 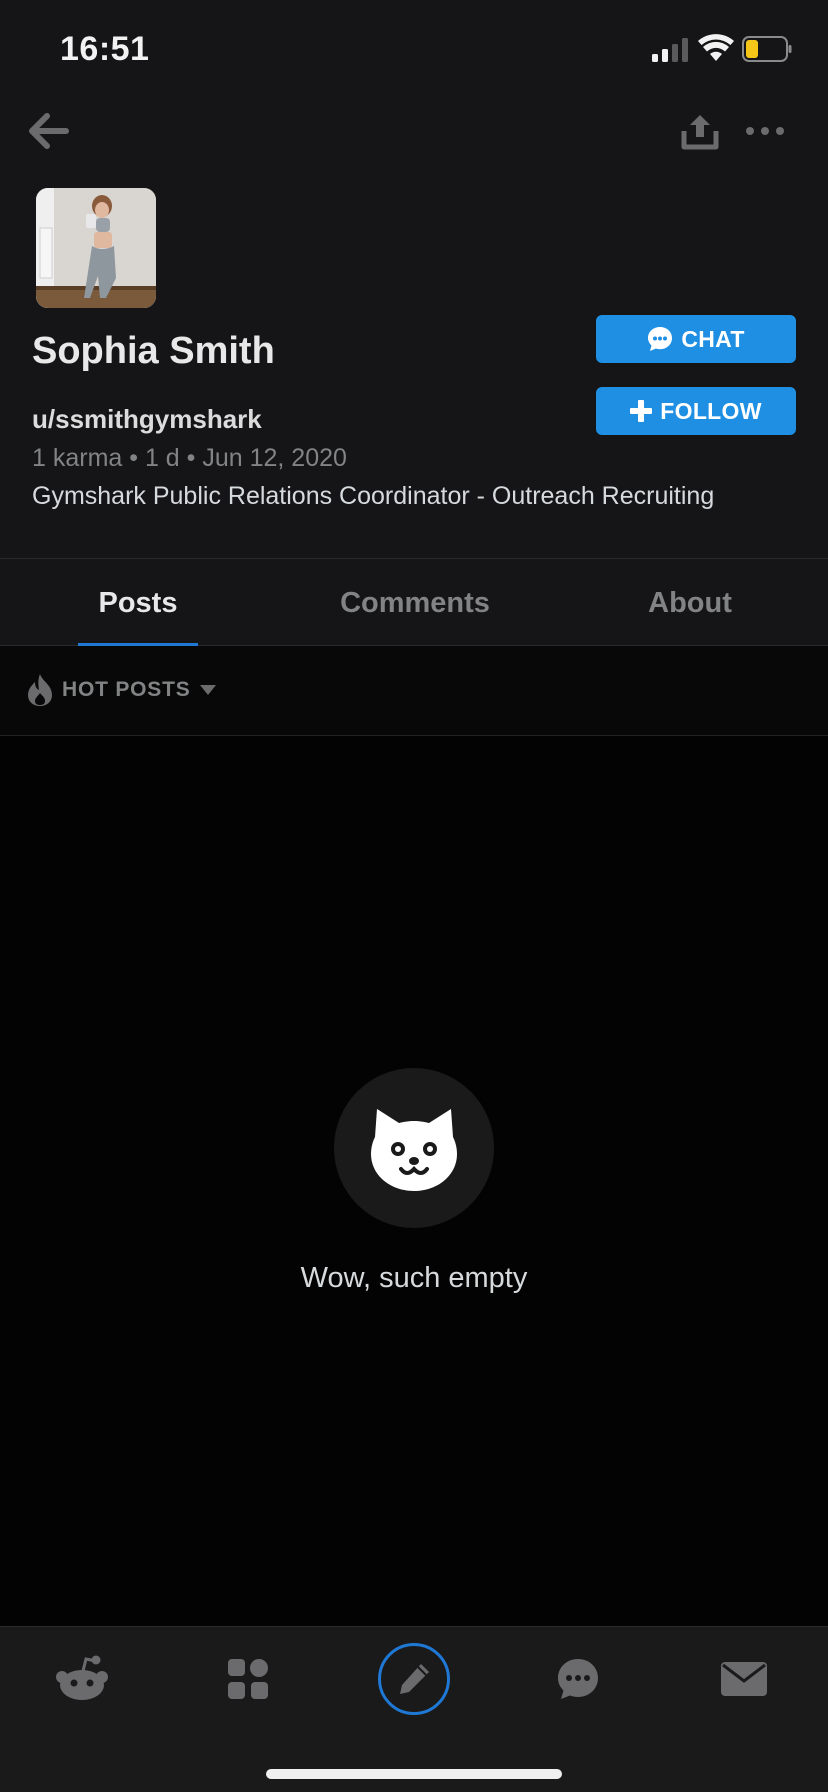 I want to click on nav-home-button, so click(x=82, y=1679).